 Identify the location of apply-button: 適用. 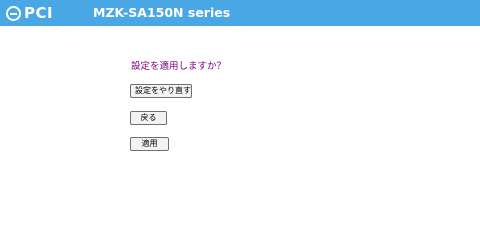
(149, 144).